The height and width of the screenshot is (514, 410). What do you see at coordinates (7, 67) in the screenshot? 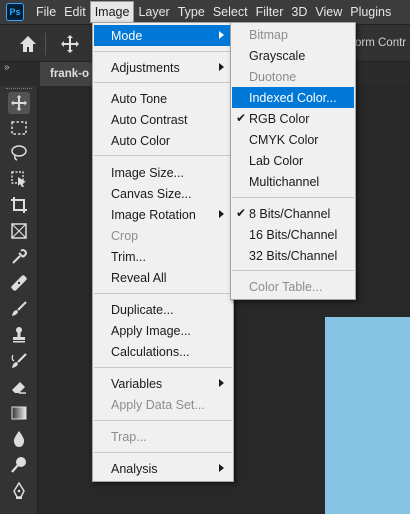
I see `collapse-panel-icon: »` at bounding box center [7, 67].